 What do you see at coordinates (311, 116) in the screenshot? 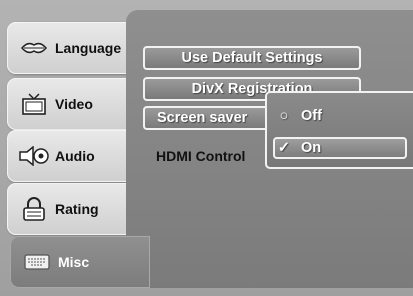
I see `option-off-label: Off` at bounding box center [311, 116].